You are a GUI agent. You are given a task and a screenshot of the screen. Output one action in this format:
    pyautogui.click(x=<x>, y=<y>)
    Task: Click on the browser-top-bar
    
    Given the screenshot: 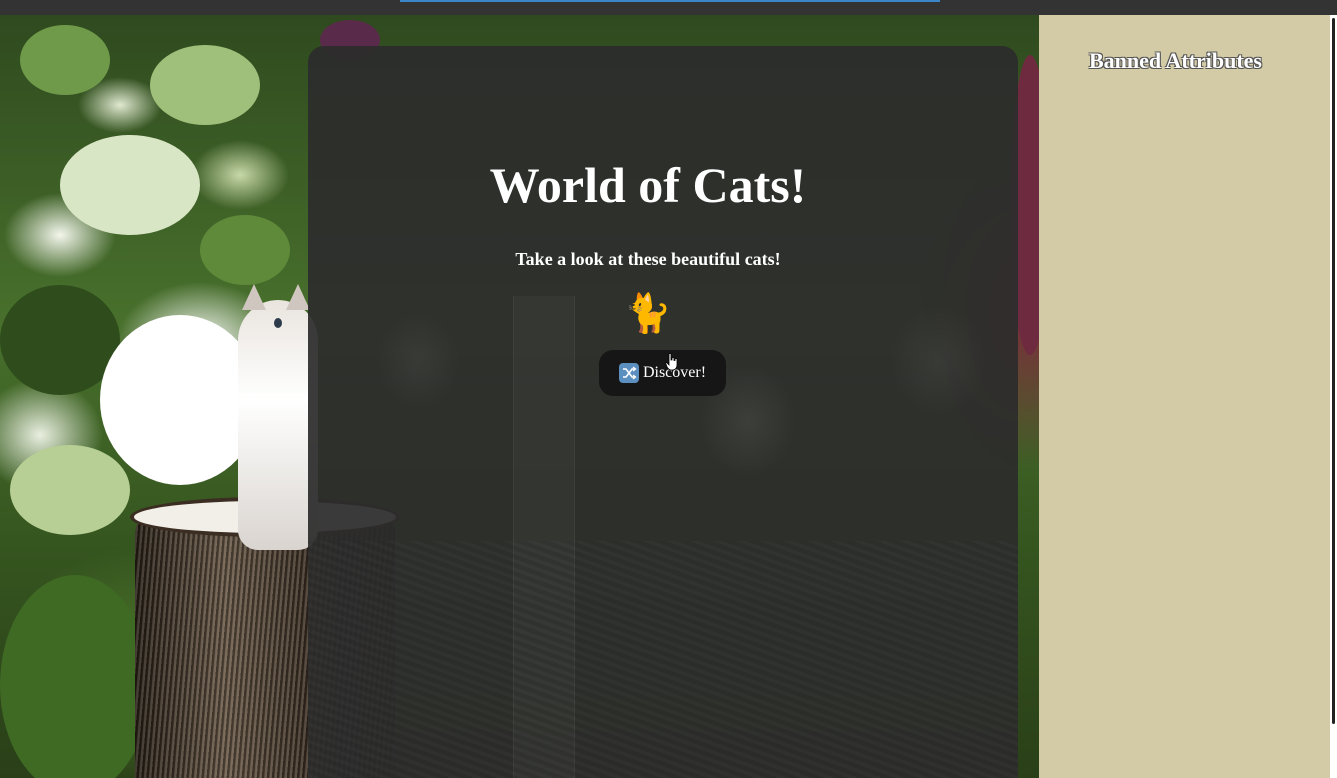 What is the action you would take?
    pyautogui.click(x=668, y=7)
    